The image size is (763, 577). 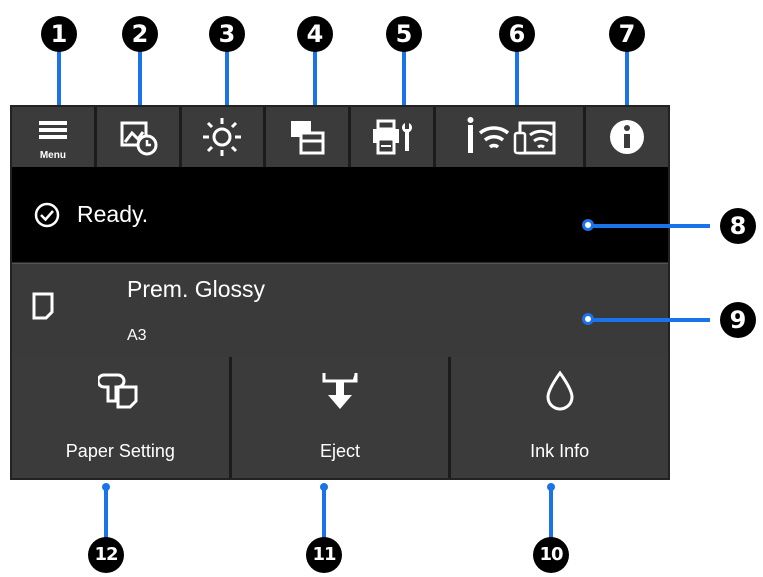 What do you see at coordinates (315, 34) in the screenshot?
I see `callout-number-4: 4` at bounding box center [315, 34].